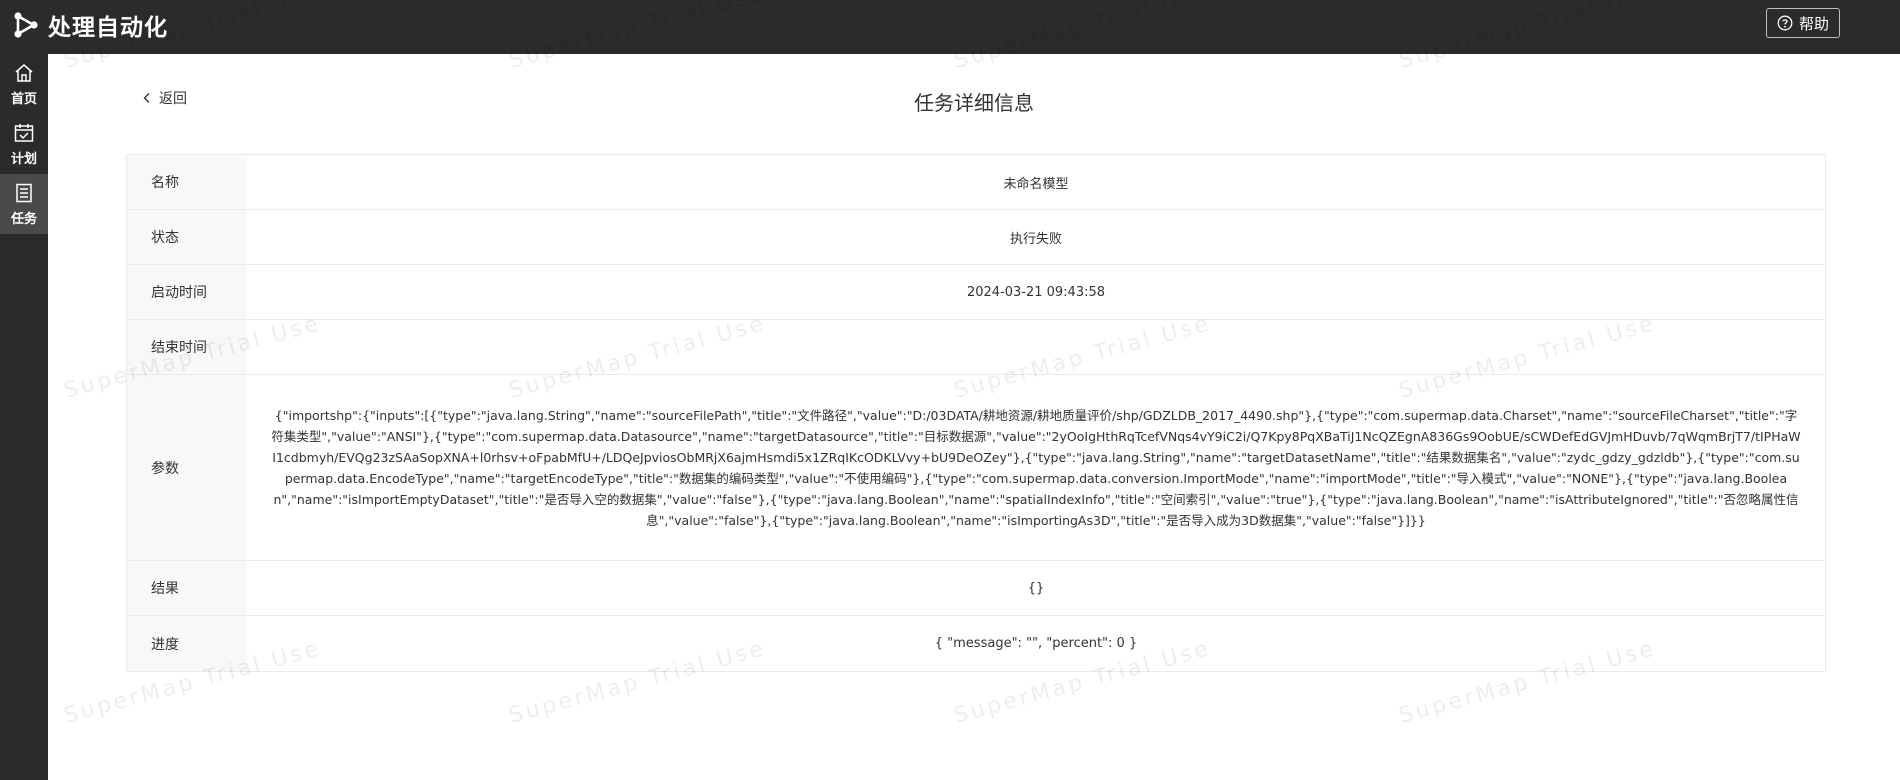  I want to click on row-value-end-time, so click(1036, 347).